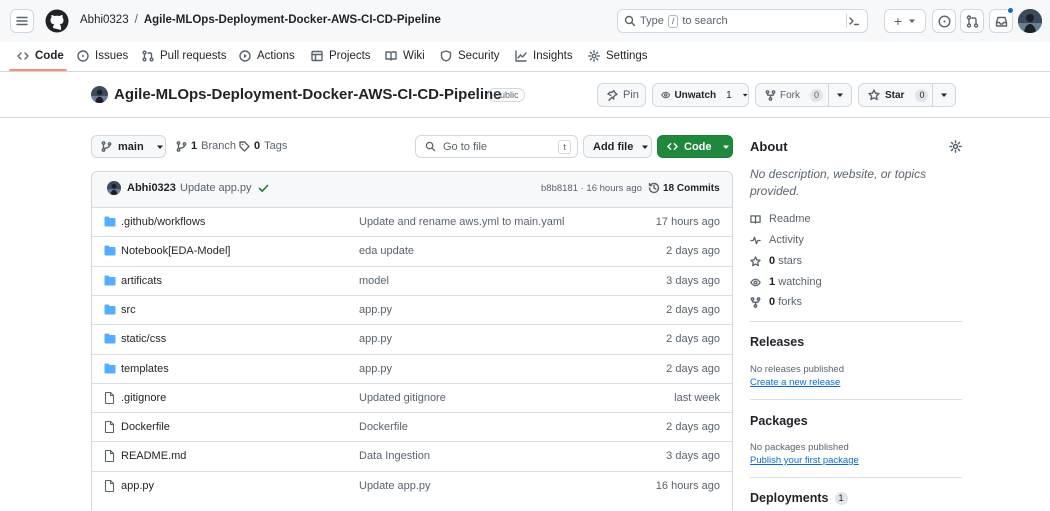 The image size is (1050, 511). I want to click on commit-author: Abhi0323, so click(151, 188).